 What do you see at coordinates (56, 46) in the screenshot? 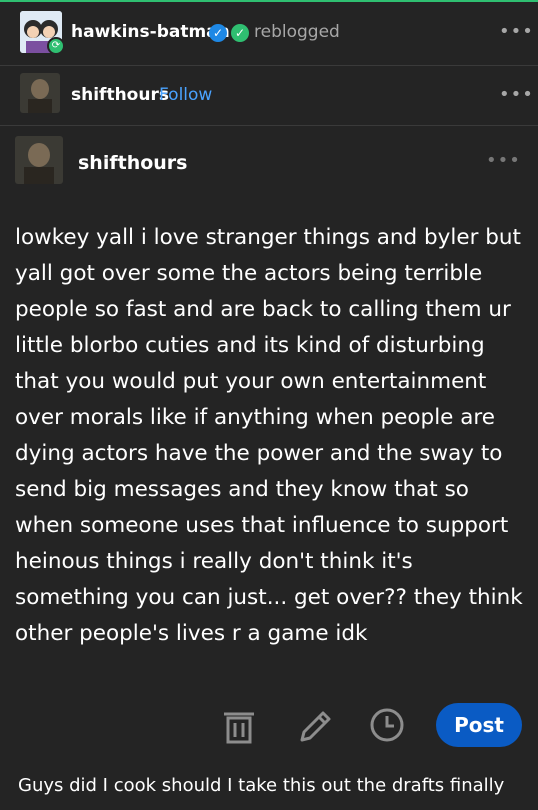
I see `reblog-badge-icon: ⟳` at bounding box center [56, 46].